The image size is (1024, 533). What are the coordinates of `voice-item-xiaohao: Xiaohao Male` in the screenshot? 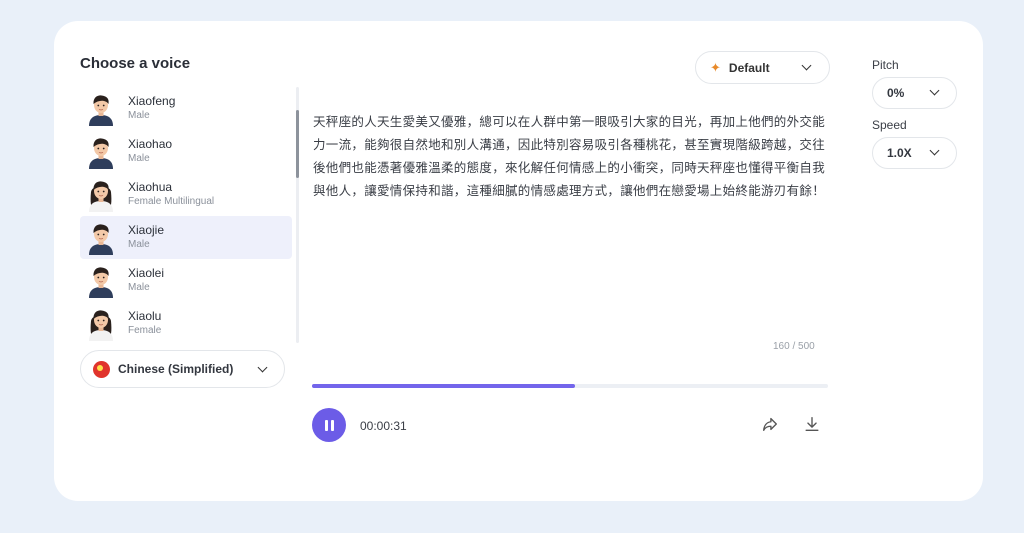 It's located at (186, 151).